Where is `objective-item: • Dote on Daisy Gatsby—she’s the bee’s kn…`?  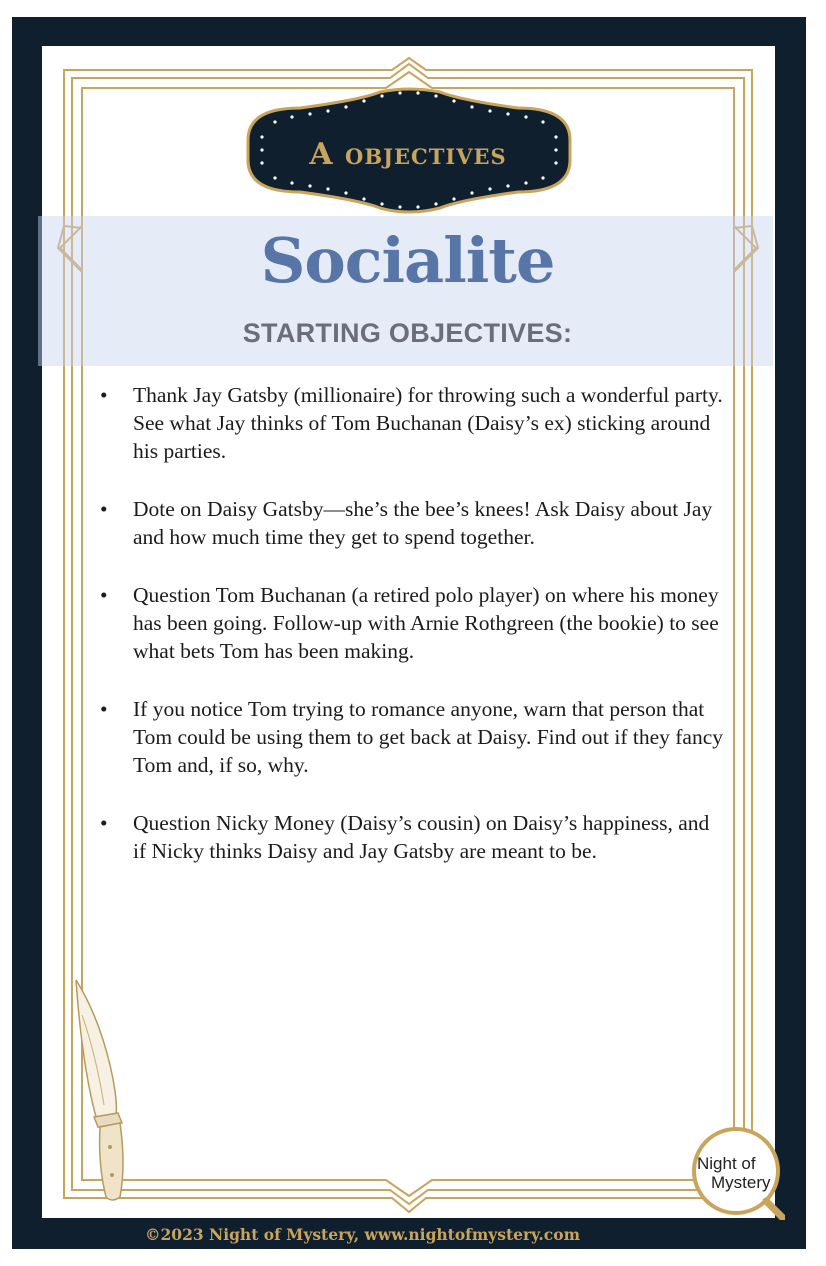
objective-item: • Dote on Daisy Gatsby—she’s the bee’s kn… is located at coordinates (411, 523).